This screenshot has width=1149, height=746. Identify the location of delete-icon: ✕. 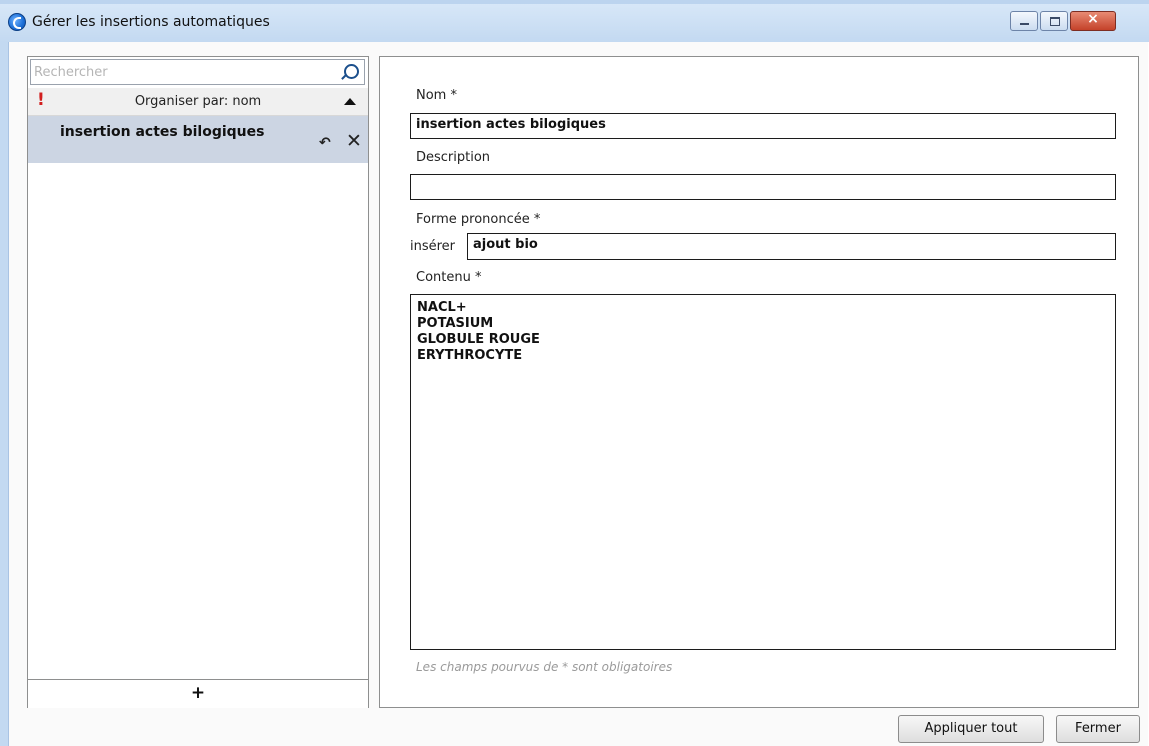
(354, 141).